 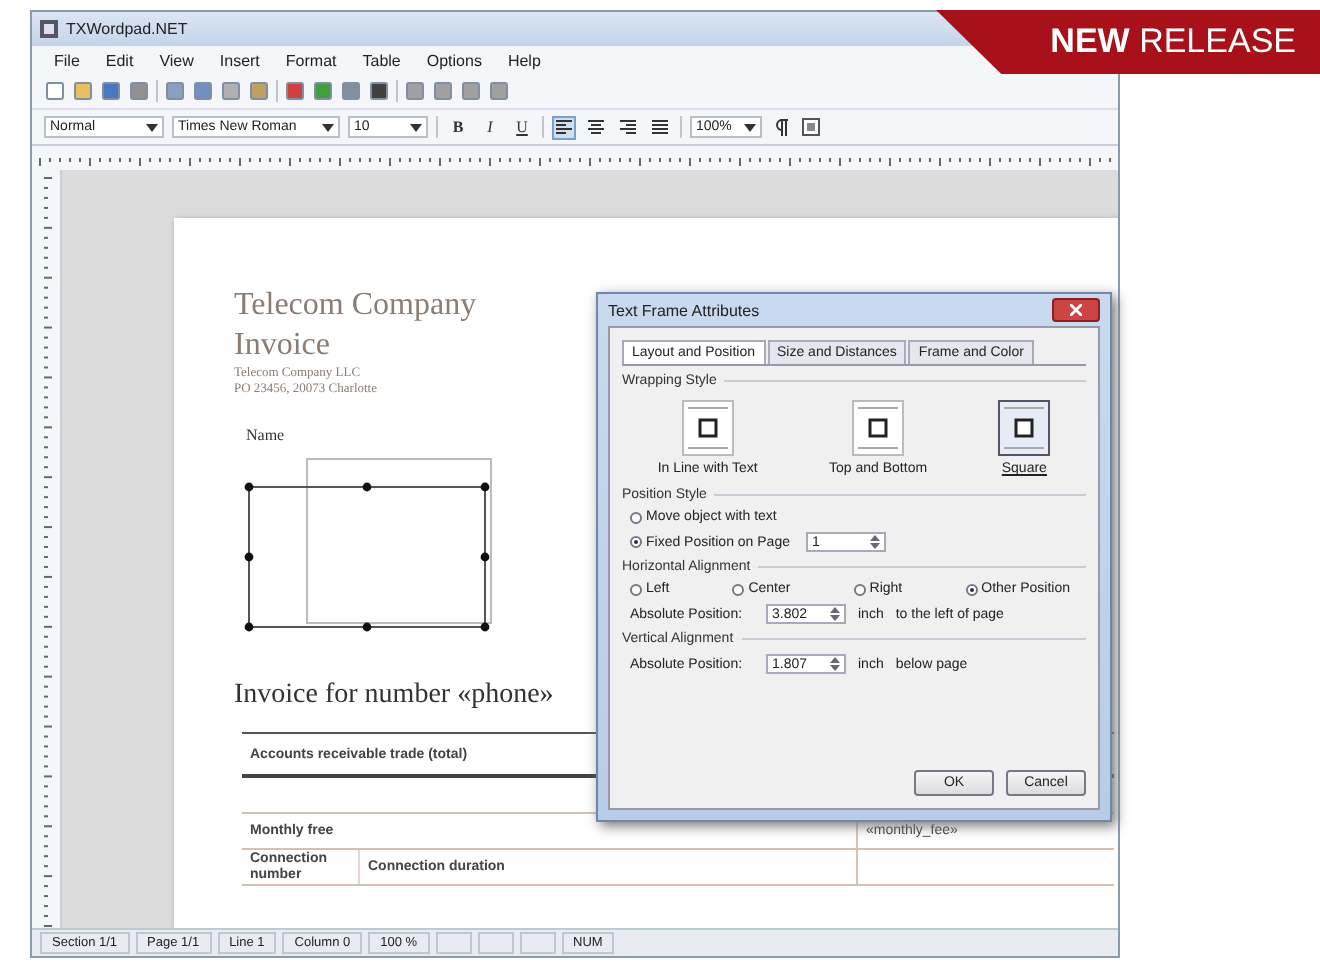 What do you see at coordinates (394, 696) in the screenshot?
I see `invoice-heading: Invoice for number «phone»` at bounding box center [394, 696].